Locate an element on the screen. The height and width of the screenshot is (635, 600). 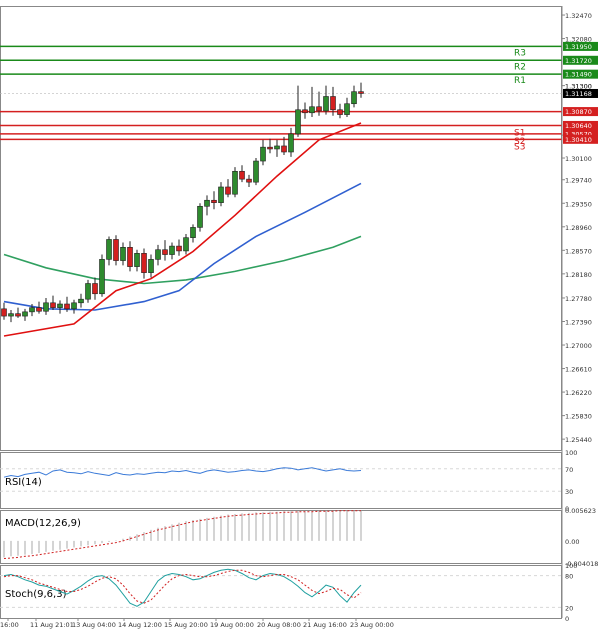
main-y-tick-label: 1.26220 is located at coordinates (578, 393).